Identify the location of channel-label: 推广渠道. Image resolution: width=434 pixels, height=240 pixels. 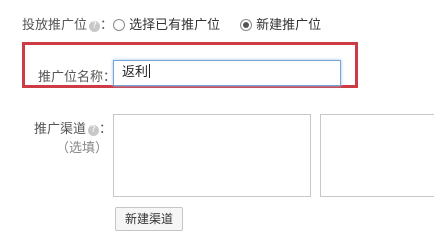
(60, 129).